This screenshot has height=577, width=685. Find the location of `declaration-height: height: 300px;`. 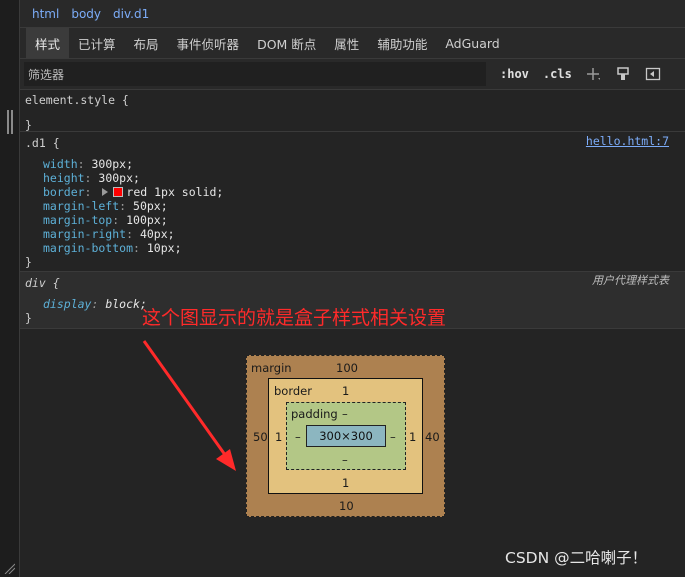

declaration-height: height: 300px; is located at coordinates (352, 178).